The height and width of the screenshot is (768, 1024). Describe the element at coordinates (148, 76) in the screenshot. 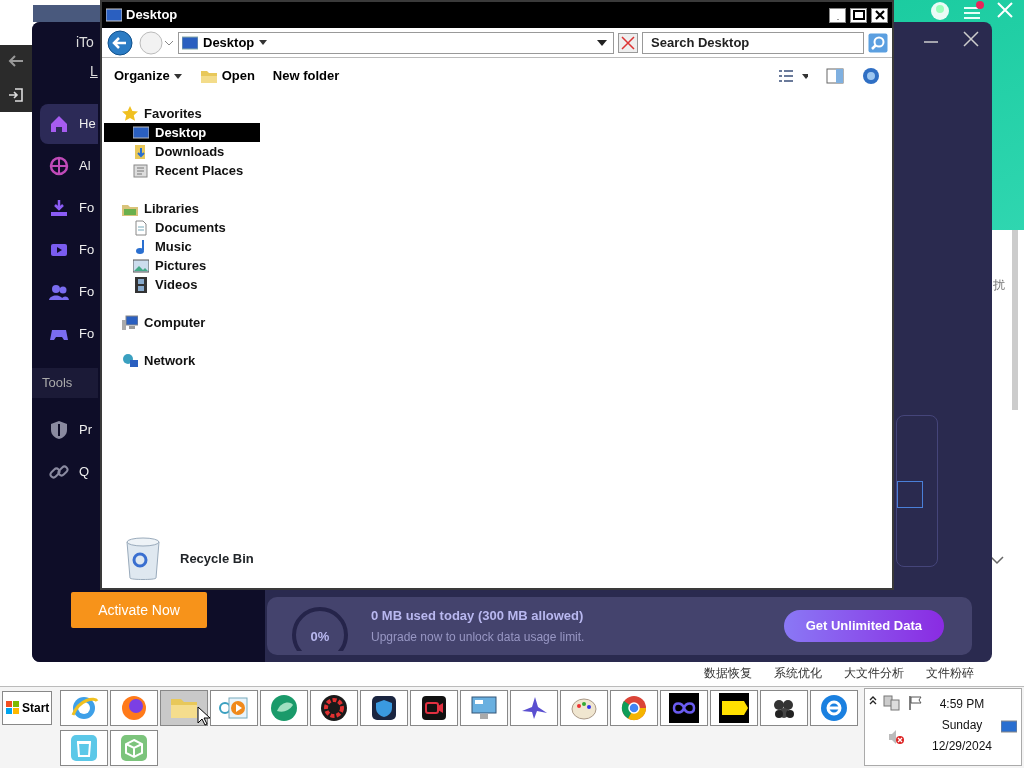

I see `toolbar-button: Organize` at that location.